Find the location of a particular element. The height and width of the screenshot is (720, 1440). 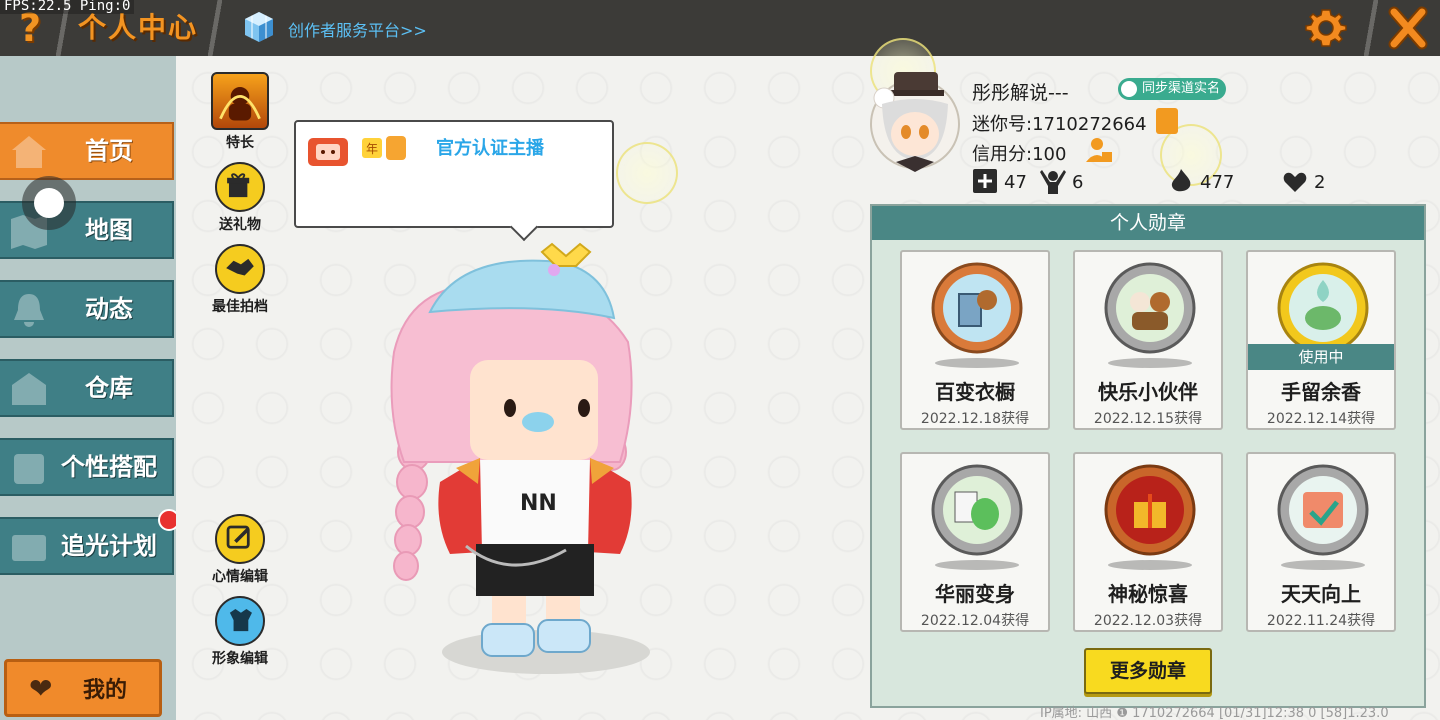

fps-readout: FPS:22.5 Ping:0 is located at coordinates (67, 7).